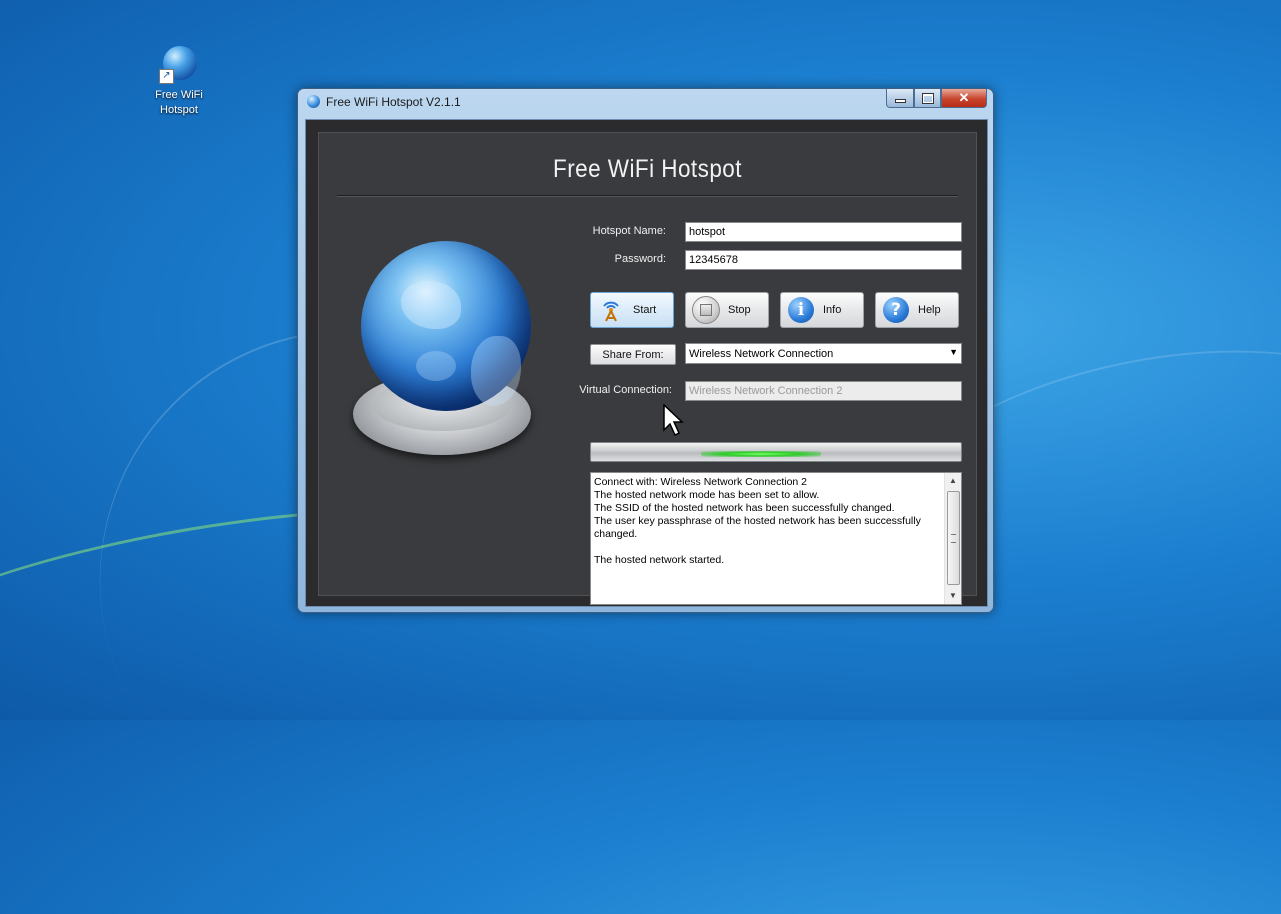 This screenshot has height=914, width=1281. I want to click on share-from-button: Share From:, so click(633, 354).